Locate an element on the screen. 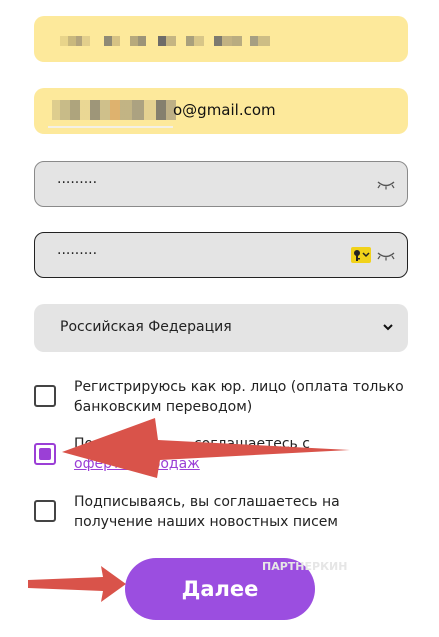  legal-entity-checkbox is located at coordinates (45, 396).